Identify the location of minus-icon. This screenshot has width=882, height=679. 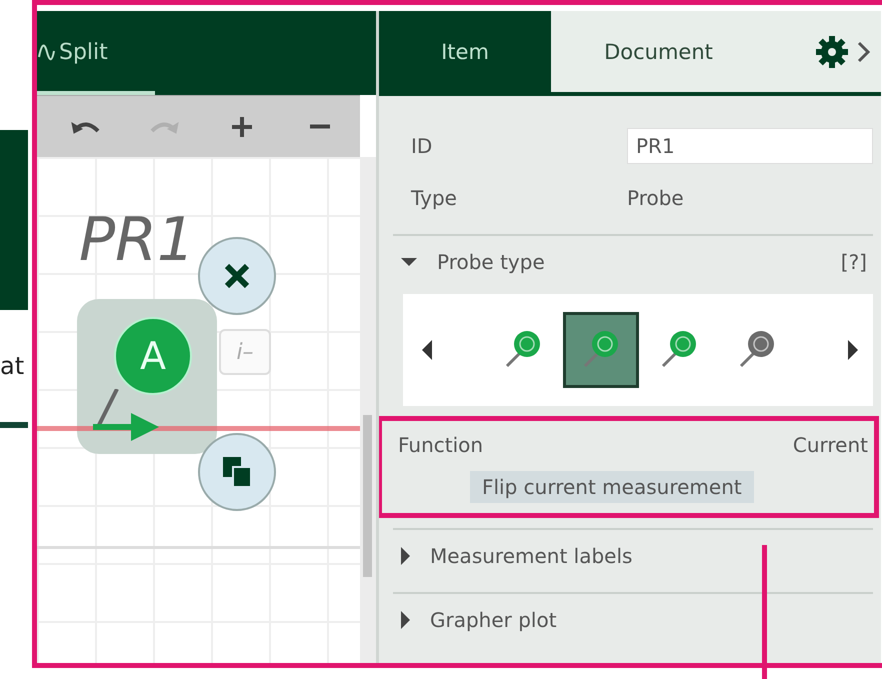
(320, 126).